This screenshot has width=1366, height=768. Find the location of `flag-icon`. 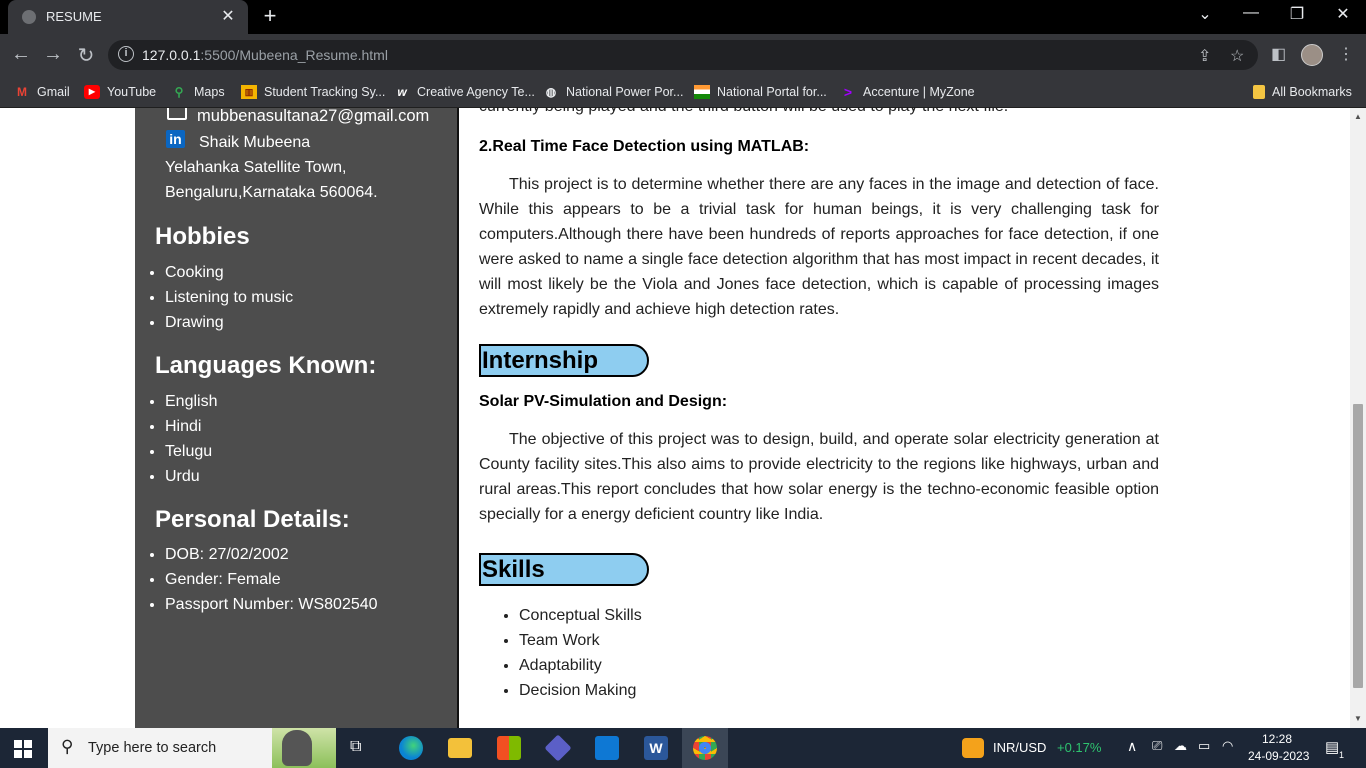

flag-icon is located at coordinates (702, 92).